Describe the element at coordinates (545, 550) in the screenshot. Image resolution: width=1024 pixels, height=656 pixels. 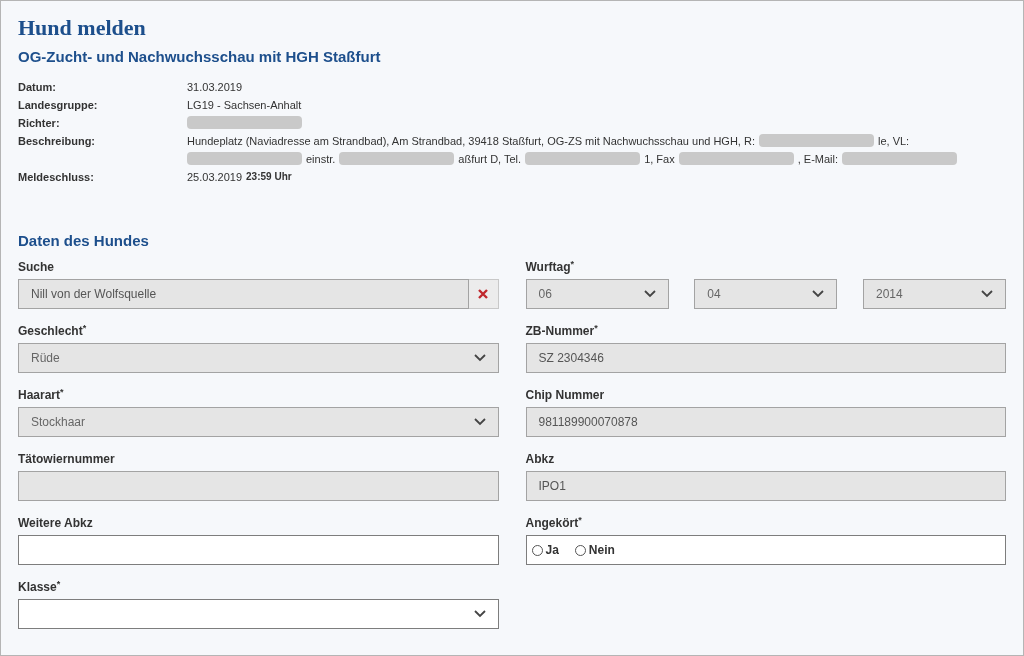
I see `radio-option: Ja` at that location.